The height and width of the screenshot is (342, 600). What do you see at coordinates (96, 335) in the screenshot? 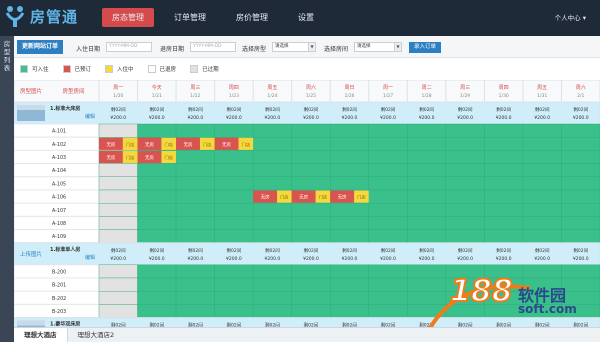
I see `hotel-tab-1: 理想大酒店2` at bounding box center [96, 335].